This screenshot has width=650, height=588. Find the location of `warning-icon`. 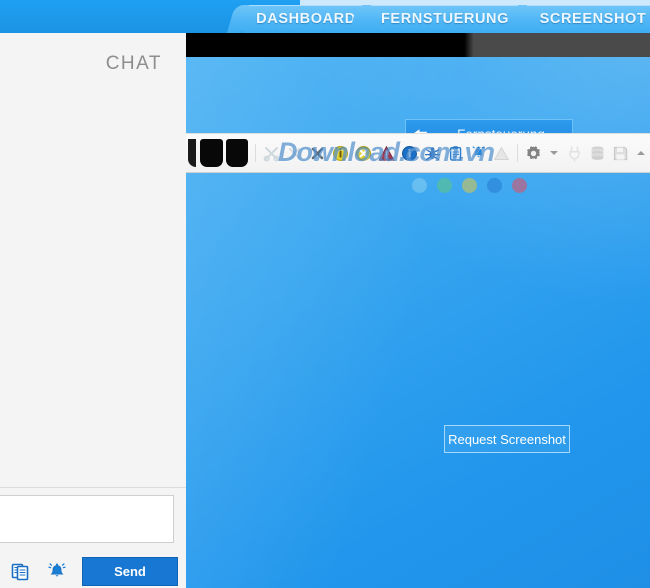

warning-icon is located at coordinates (386, 153).